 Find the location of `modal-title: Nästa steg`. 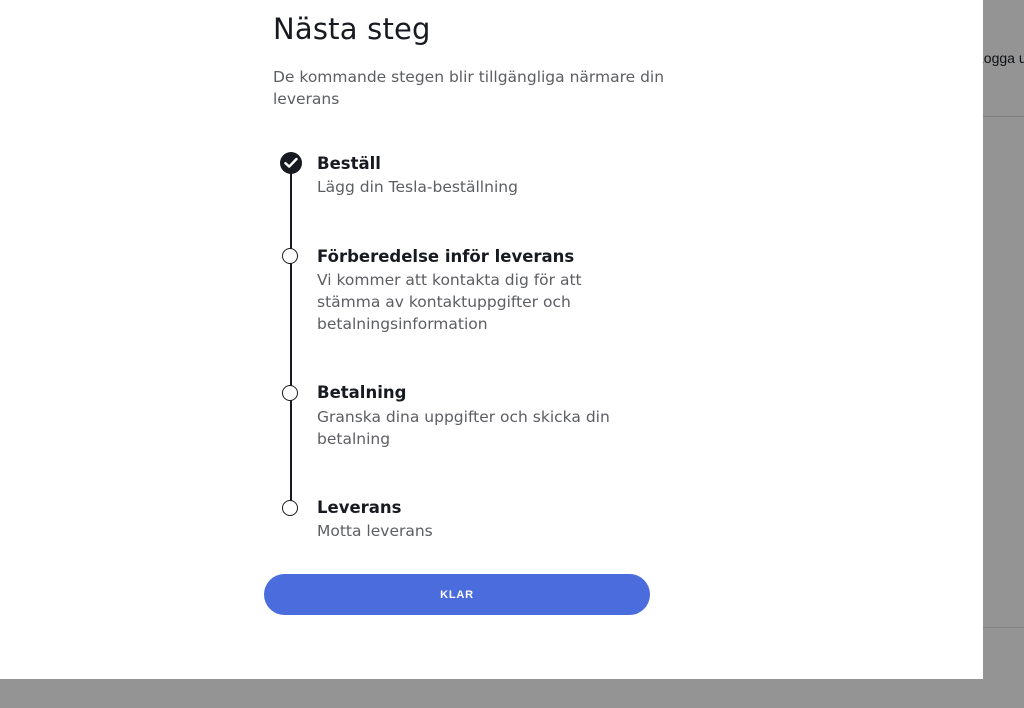

modal-title: Nästa steg is located at coordinates (352, 29).